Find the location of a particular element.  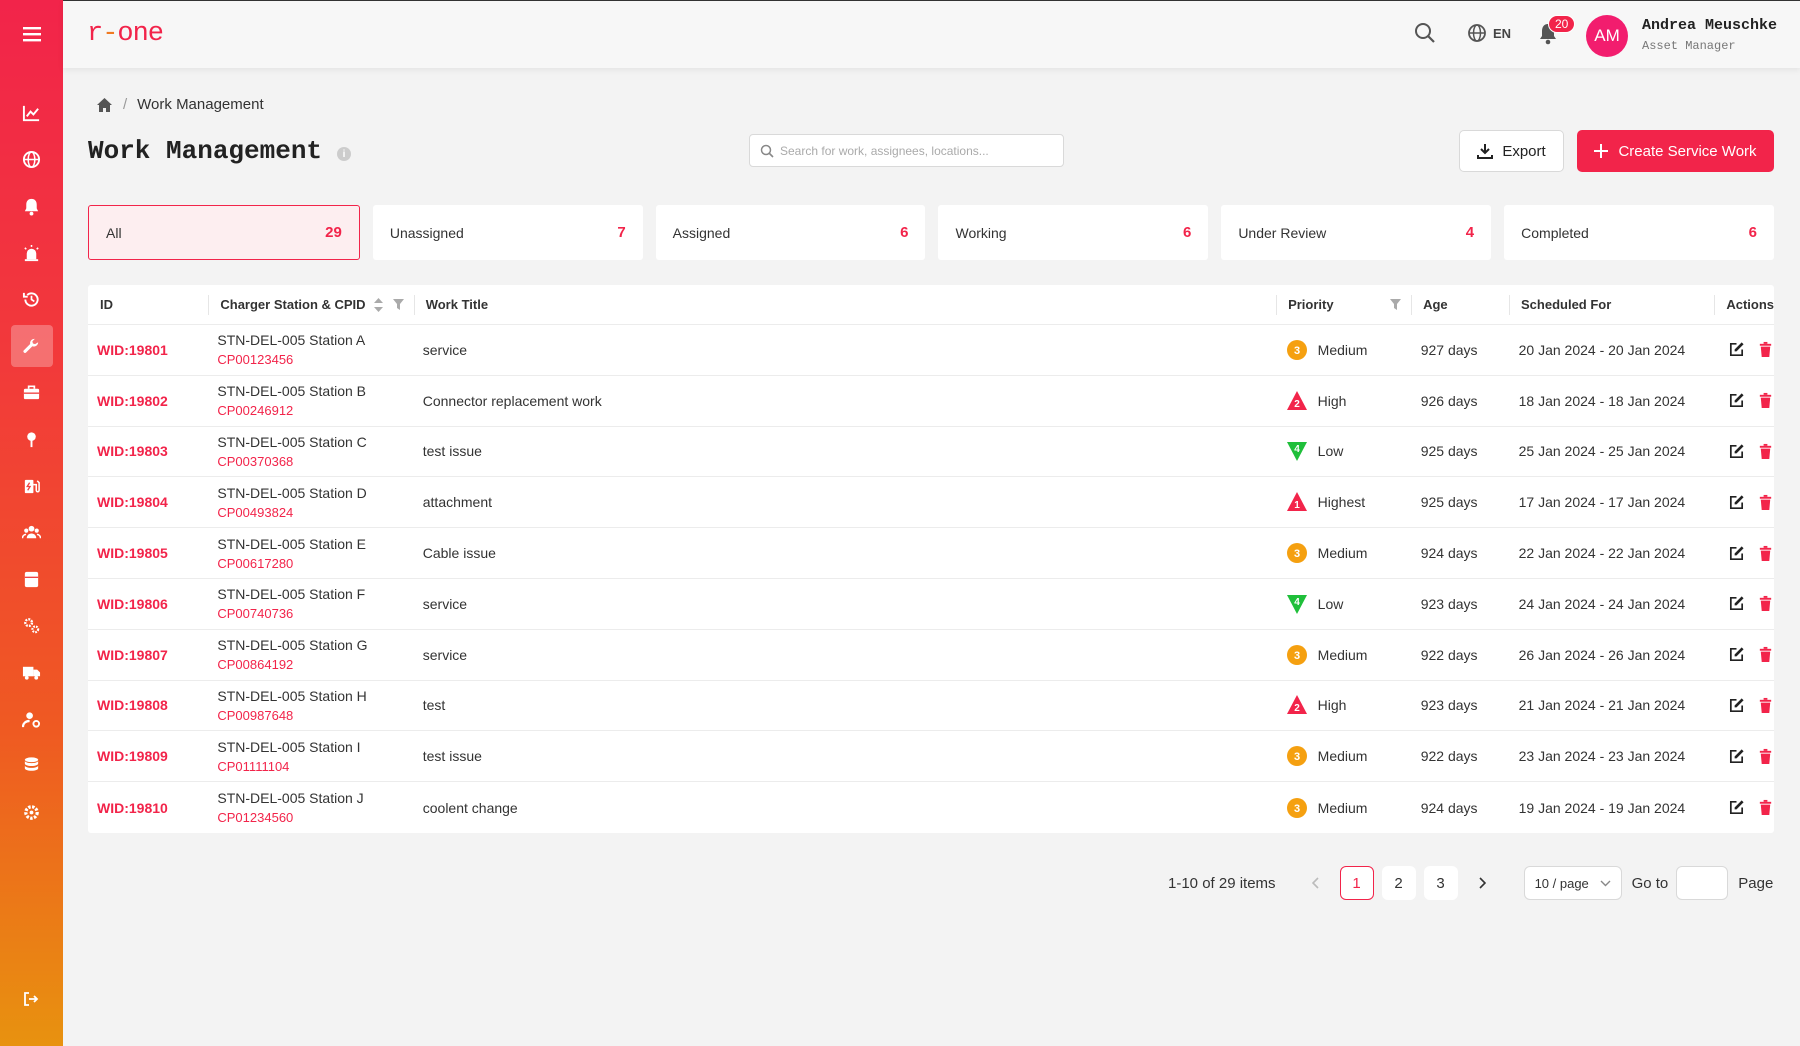

goto-page-input is located at coordinates (1702, 883).